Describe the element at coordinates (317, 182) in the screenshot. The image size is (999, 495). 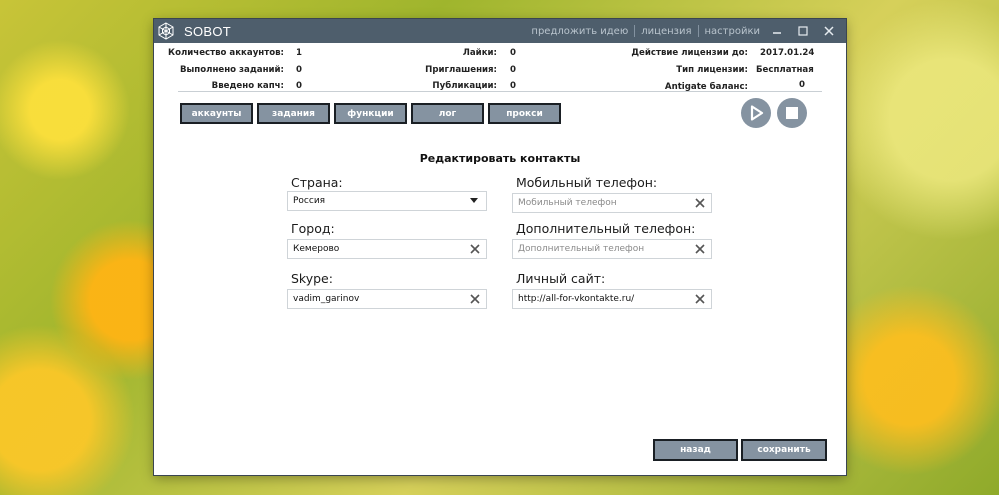
I see `country-label: Страна:` at that location.